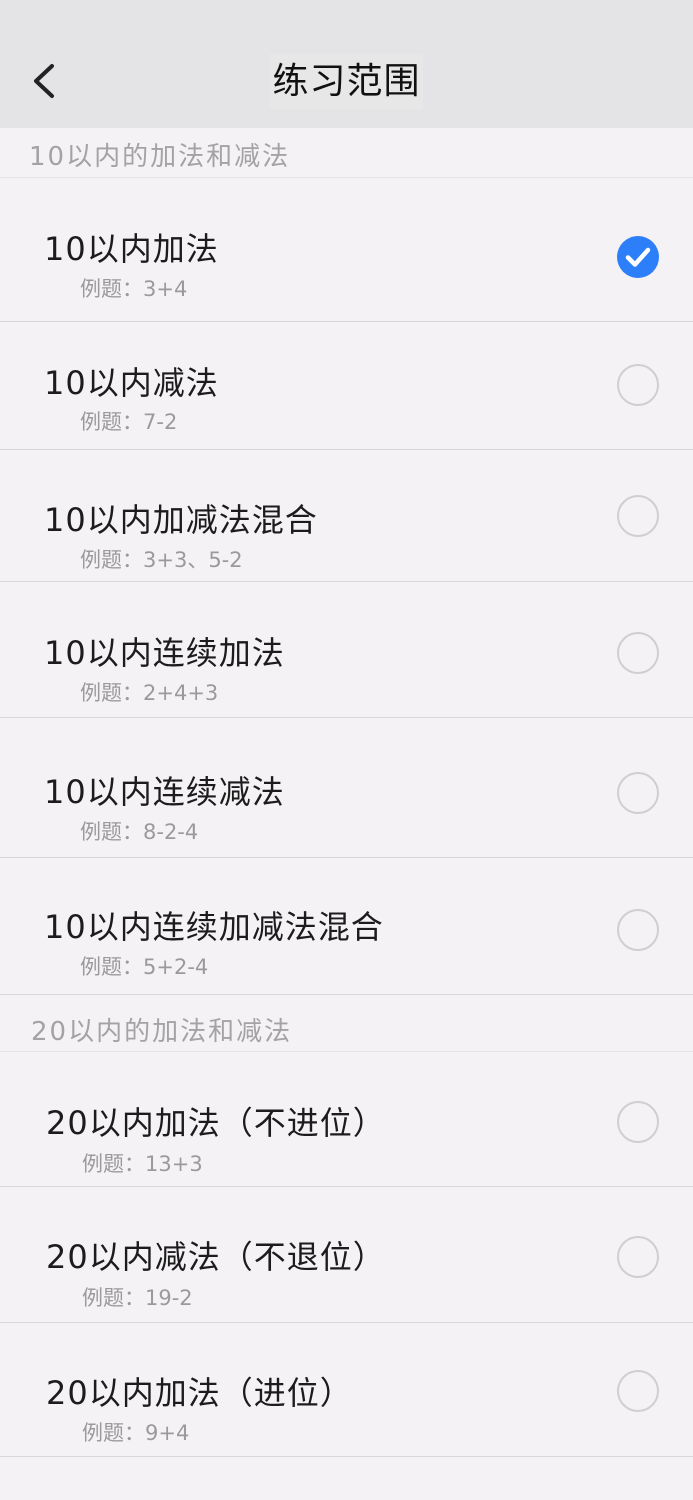 The height and width of the screenshot is (1500, 693). I want to click on app-header: 练习范围, so click(346, 64).